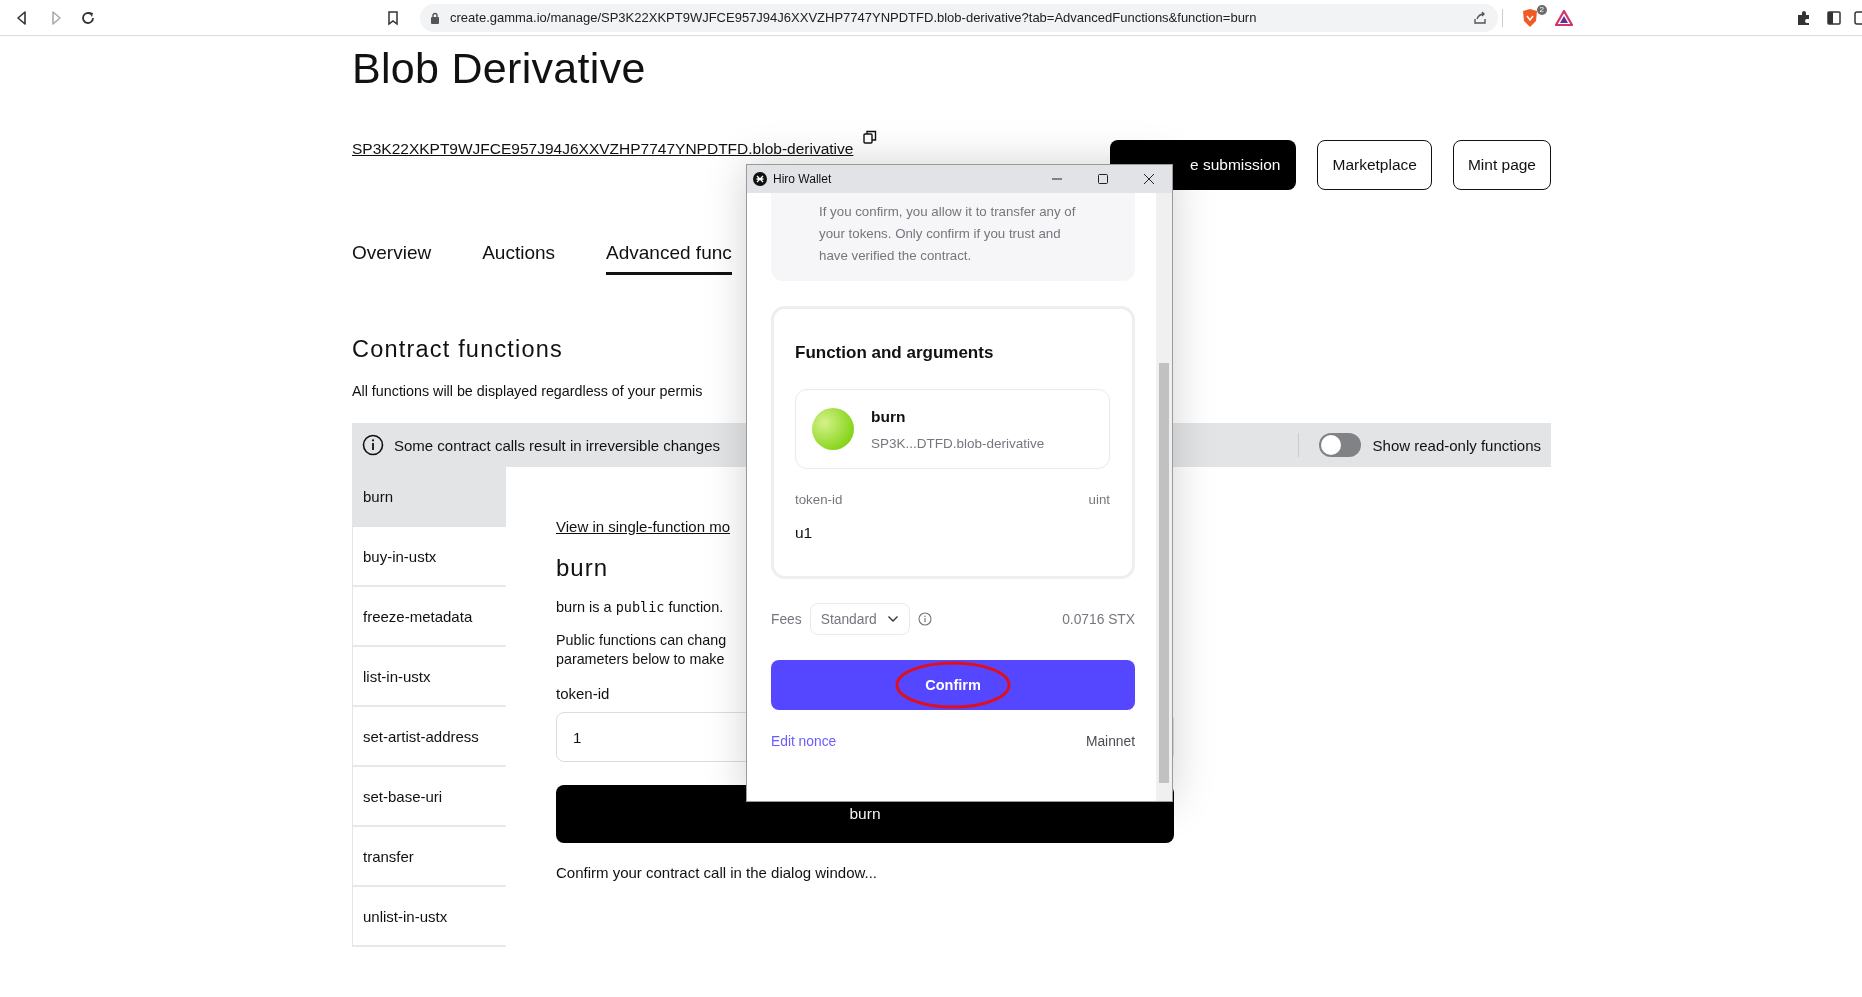 This screenshot has width=1862, height=997. What do you see at coordinates (802, 179) in the screenshot?
I see `window-title: Hiro Wallet` at bounding box center [802, 179].